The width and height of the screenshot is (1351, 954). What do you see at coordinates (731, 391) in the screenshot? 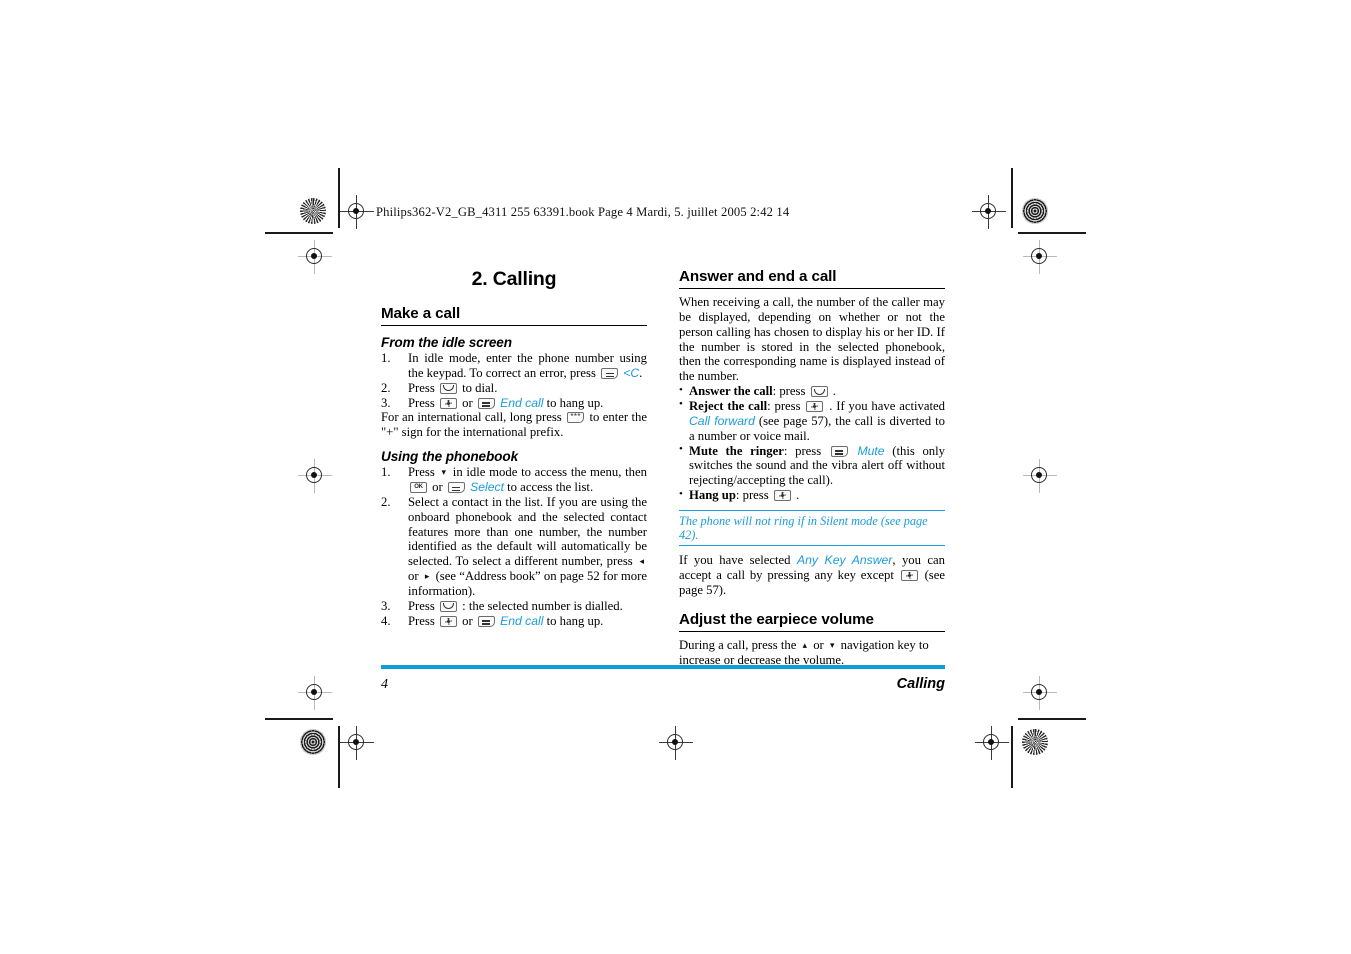
I see `bullet-label: Answer the call` at bounding box center [731, 391].